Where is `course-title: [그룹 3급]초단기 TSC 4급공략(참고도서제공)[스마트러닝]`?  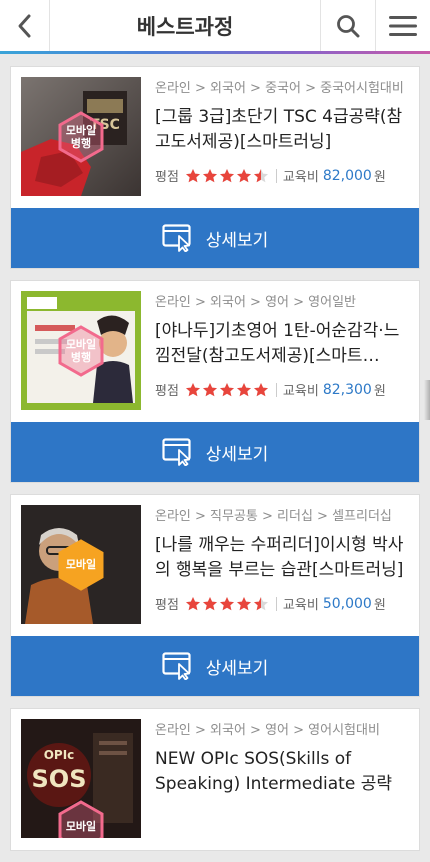
course-title: [그룹 3급]초단기 TSC 4급공략(참고도서제공)[스마트러닝] is located at coordinates (283, 130).